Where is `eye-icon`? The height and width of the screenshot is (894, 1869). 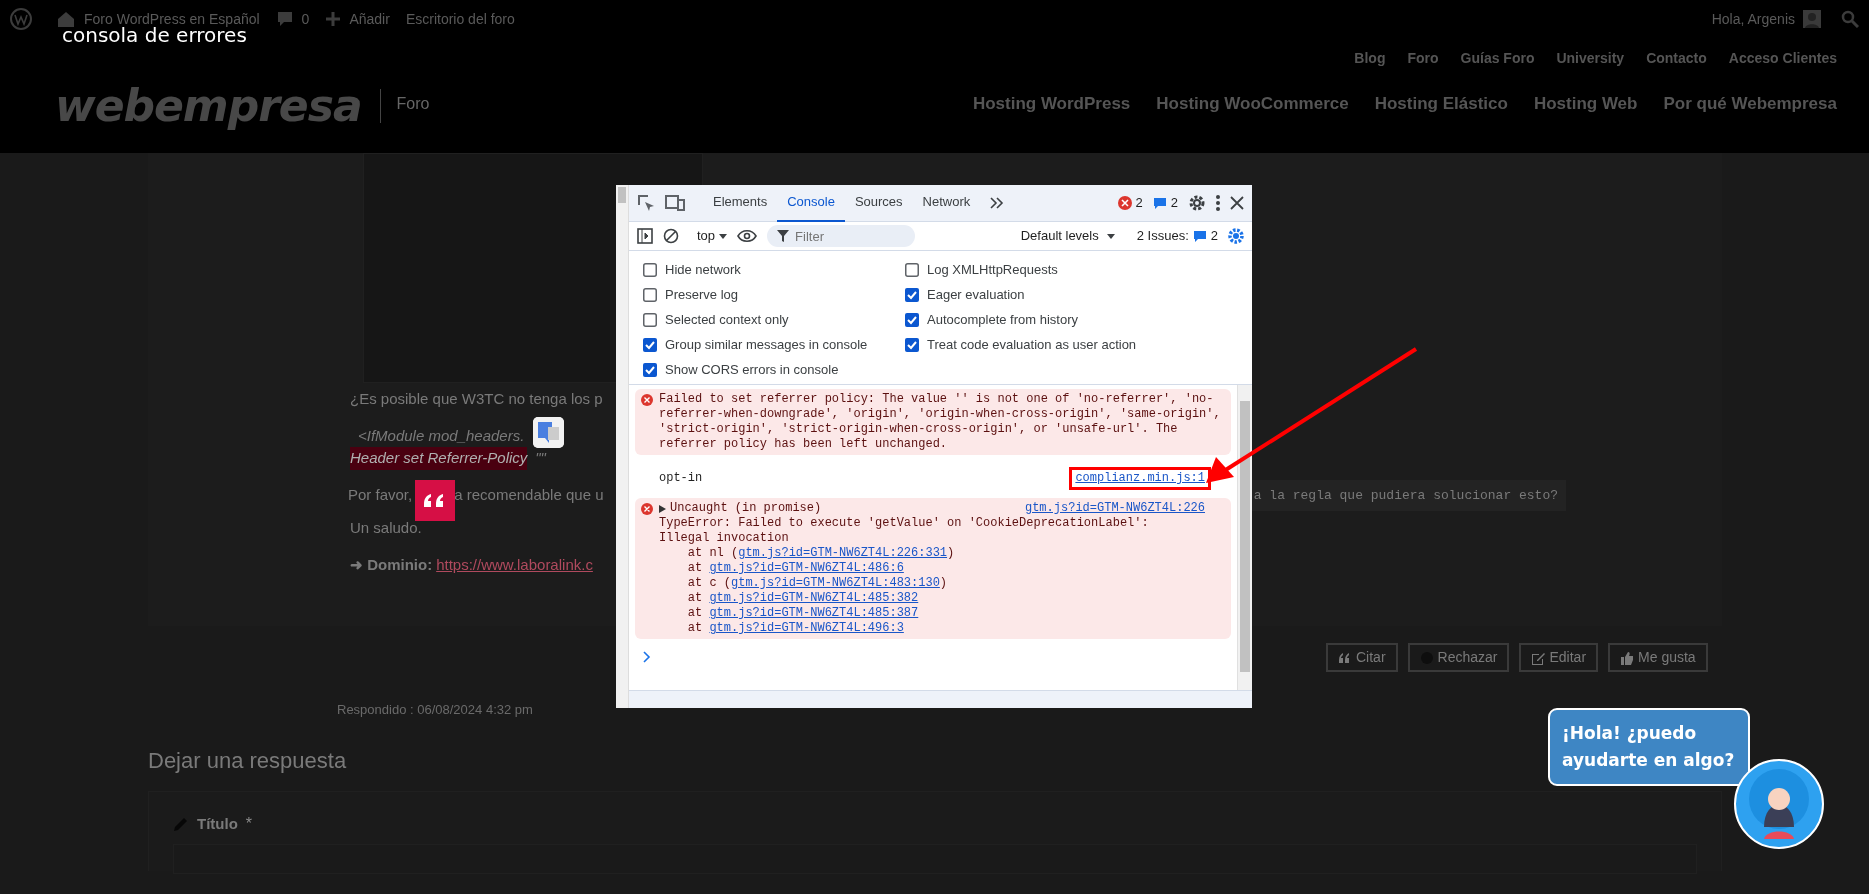 eye-icon is located at coordinates (747, 236).